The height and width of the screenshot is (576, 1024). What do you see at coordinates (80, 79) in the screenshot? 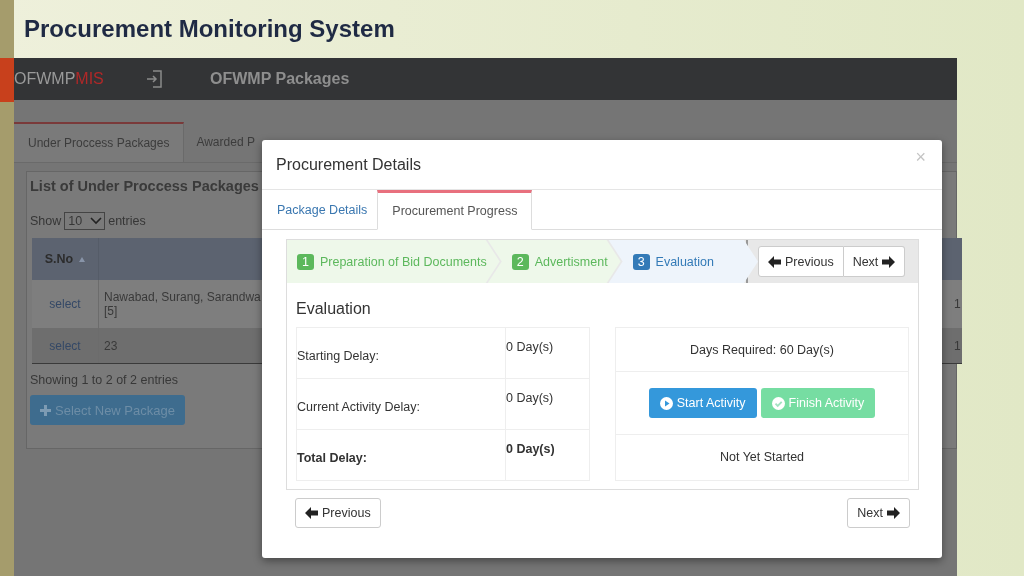
I see `brand-logo: OFWMPMIS` at bounding box center [80, 79].